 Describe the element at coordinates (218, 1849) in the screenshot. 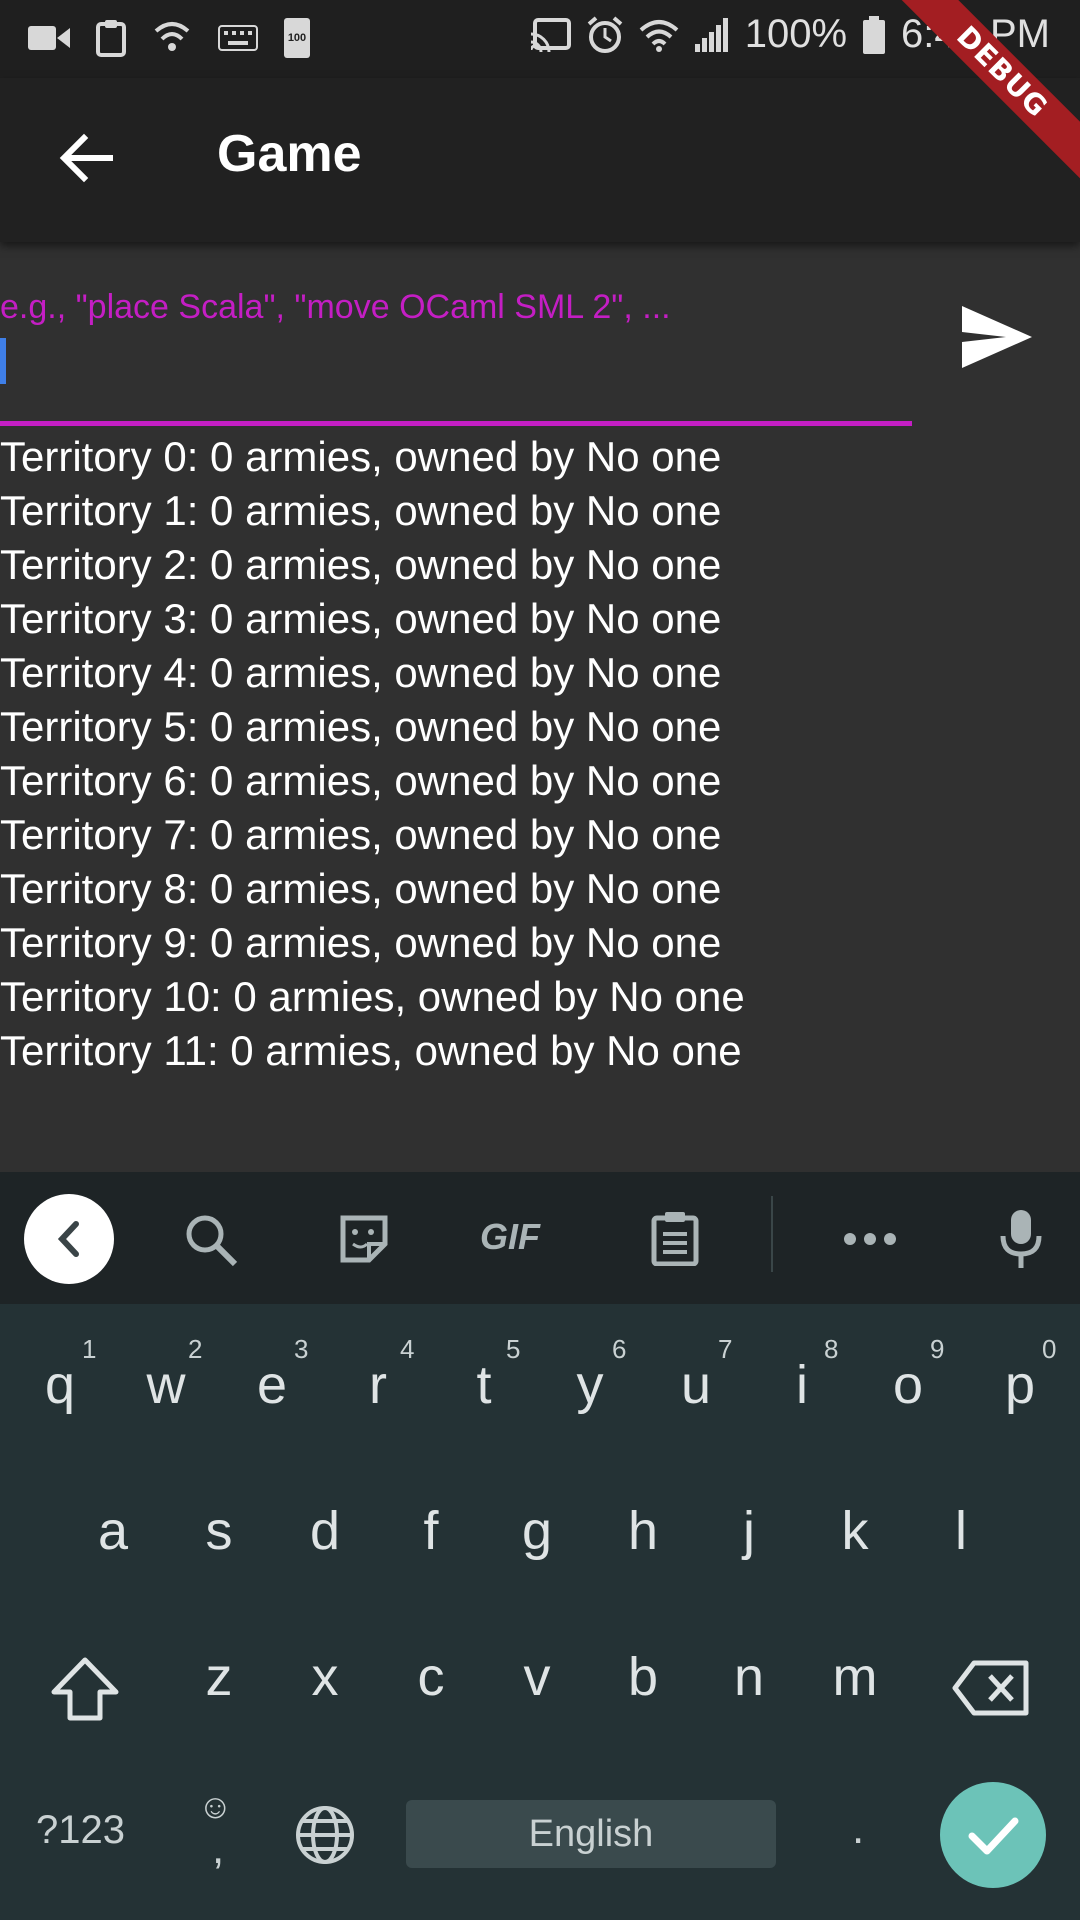

I see `key-comma: ,` at that location.